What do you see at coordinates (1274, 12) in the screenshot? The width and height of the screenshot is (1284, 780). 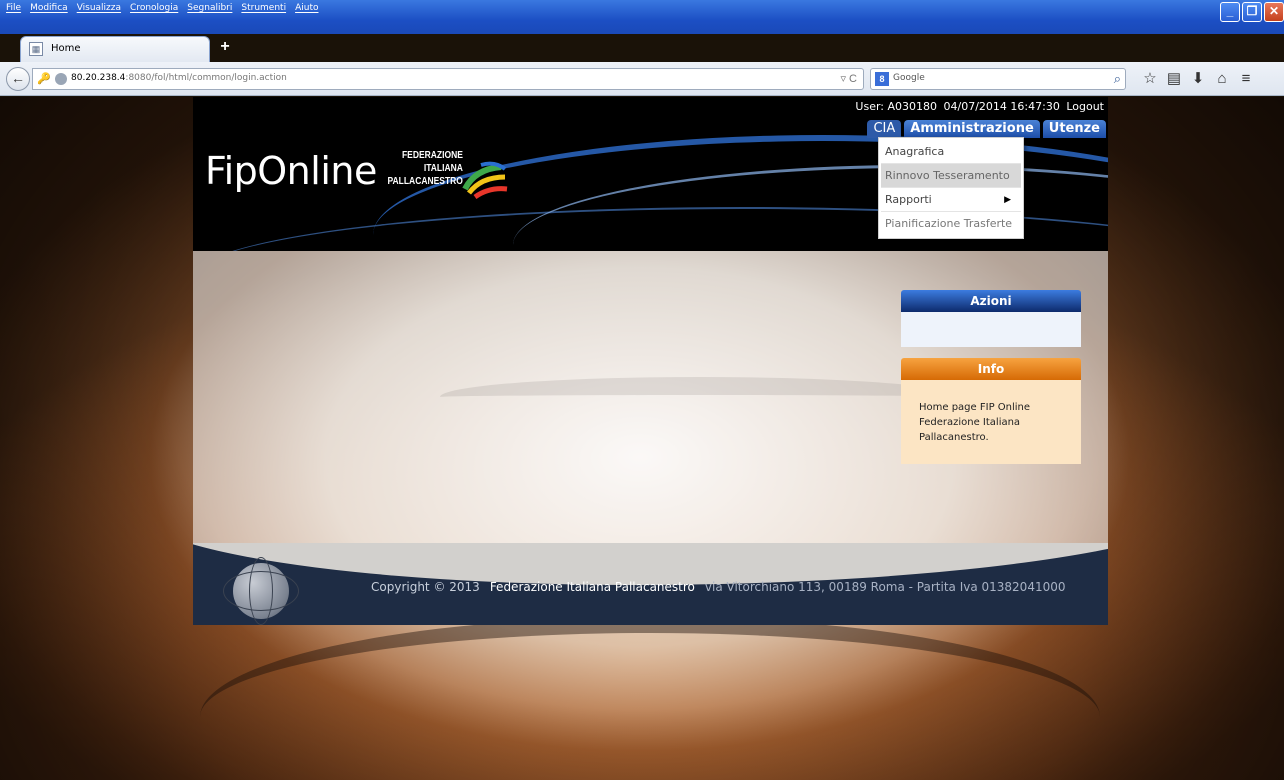 I see `close-window-button: ✕` at bounding box center [1274, 12].